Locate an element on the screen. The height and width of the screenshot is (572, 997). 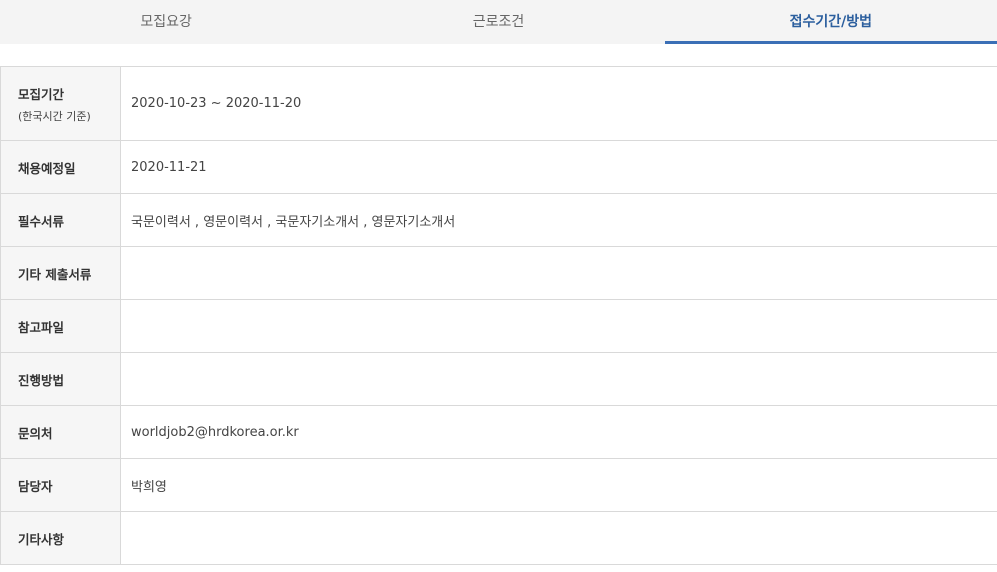
row-value-attachments is located at coordinates (558, 326).